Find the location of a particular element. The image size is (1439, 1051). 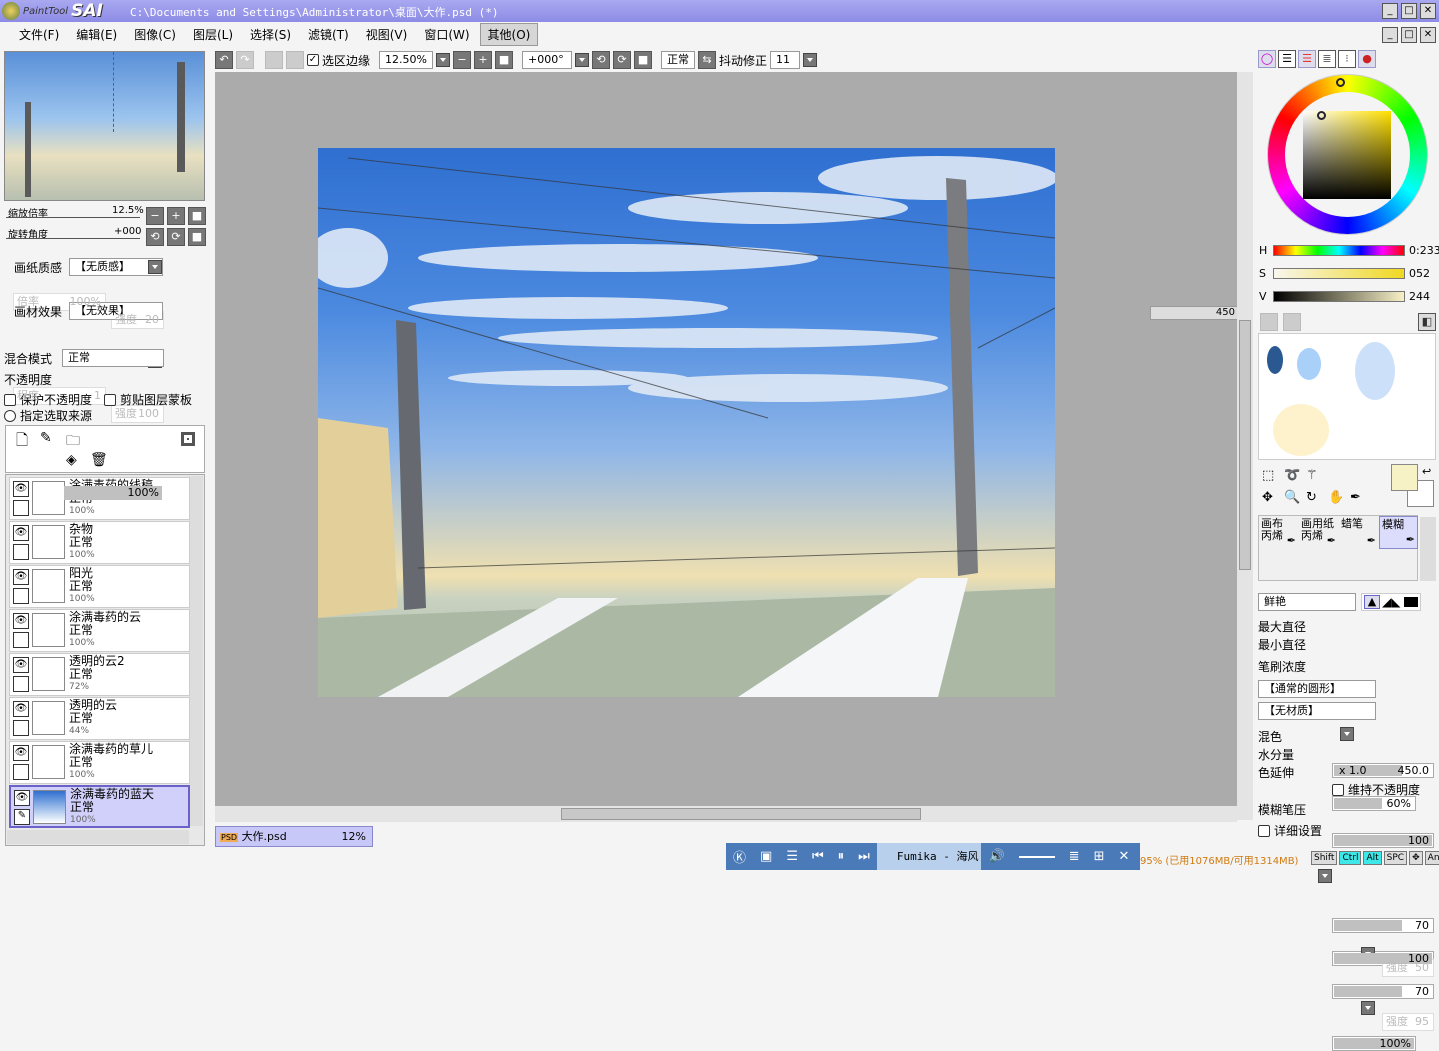

detail-settings-checkbox is located at coordinates (1264, 830).